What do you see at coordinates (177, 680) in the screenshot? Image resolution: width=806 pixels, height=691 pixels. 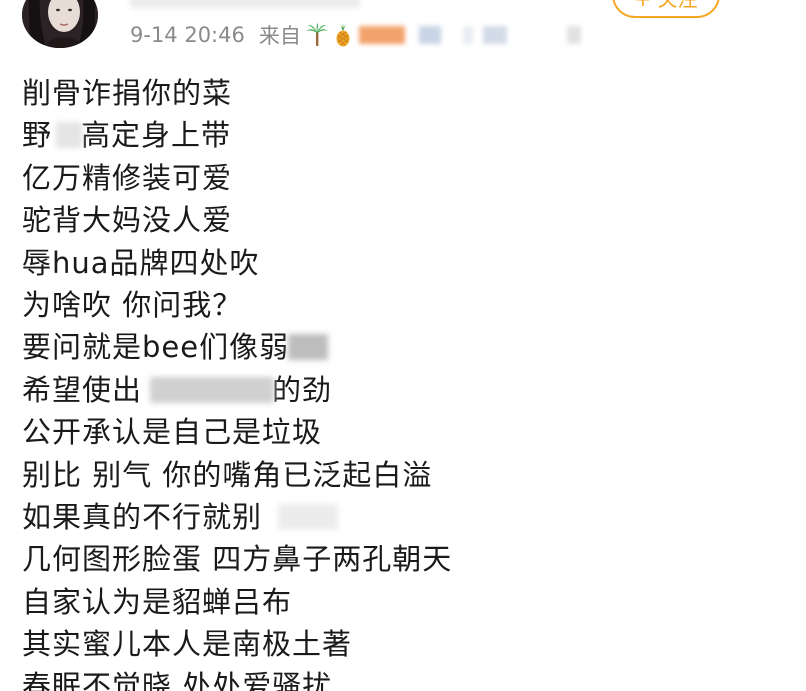 I see `post-line: 春眠不觉晓 处处爱骚扰` at bounding box center [177, 680].